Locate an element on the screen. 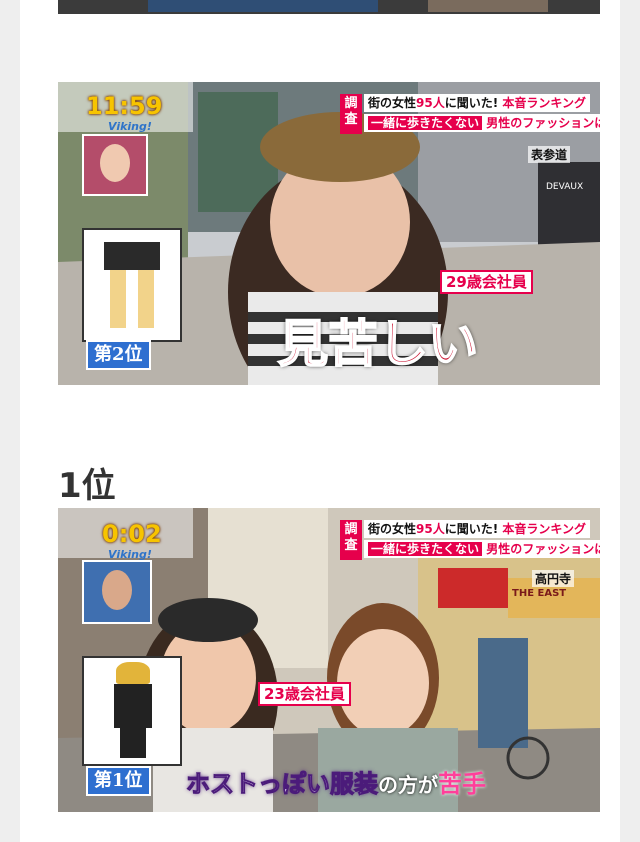  store-sign: DEVAUX is located at coordinates (565, 187).